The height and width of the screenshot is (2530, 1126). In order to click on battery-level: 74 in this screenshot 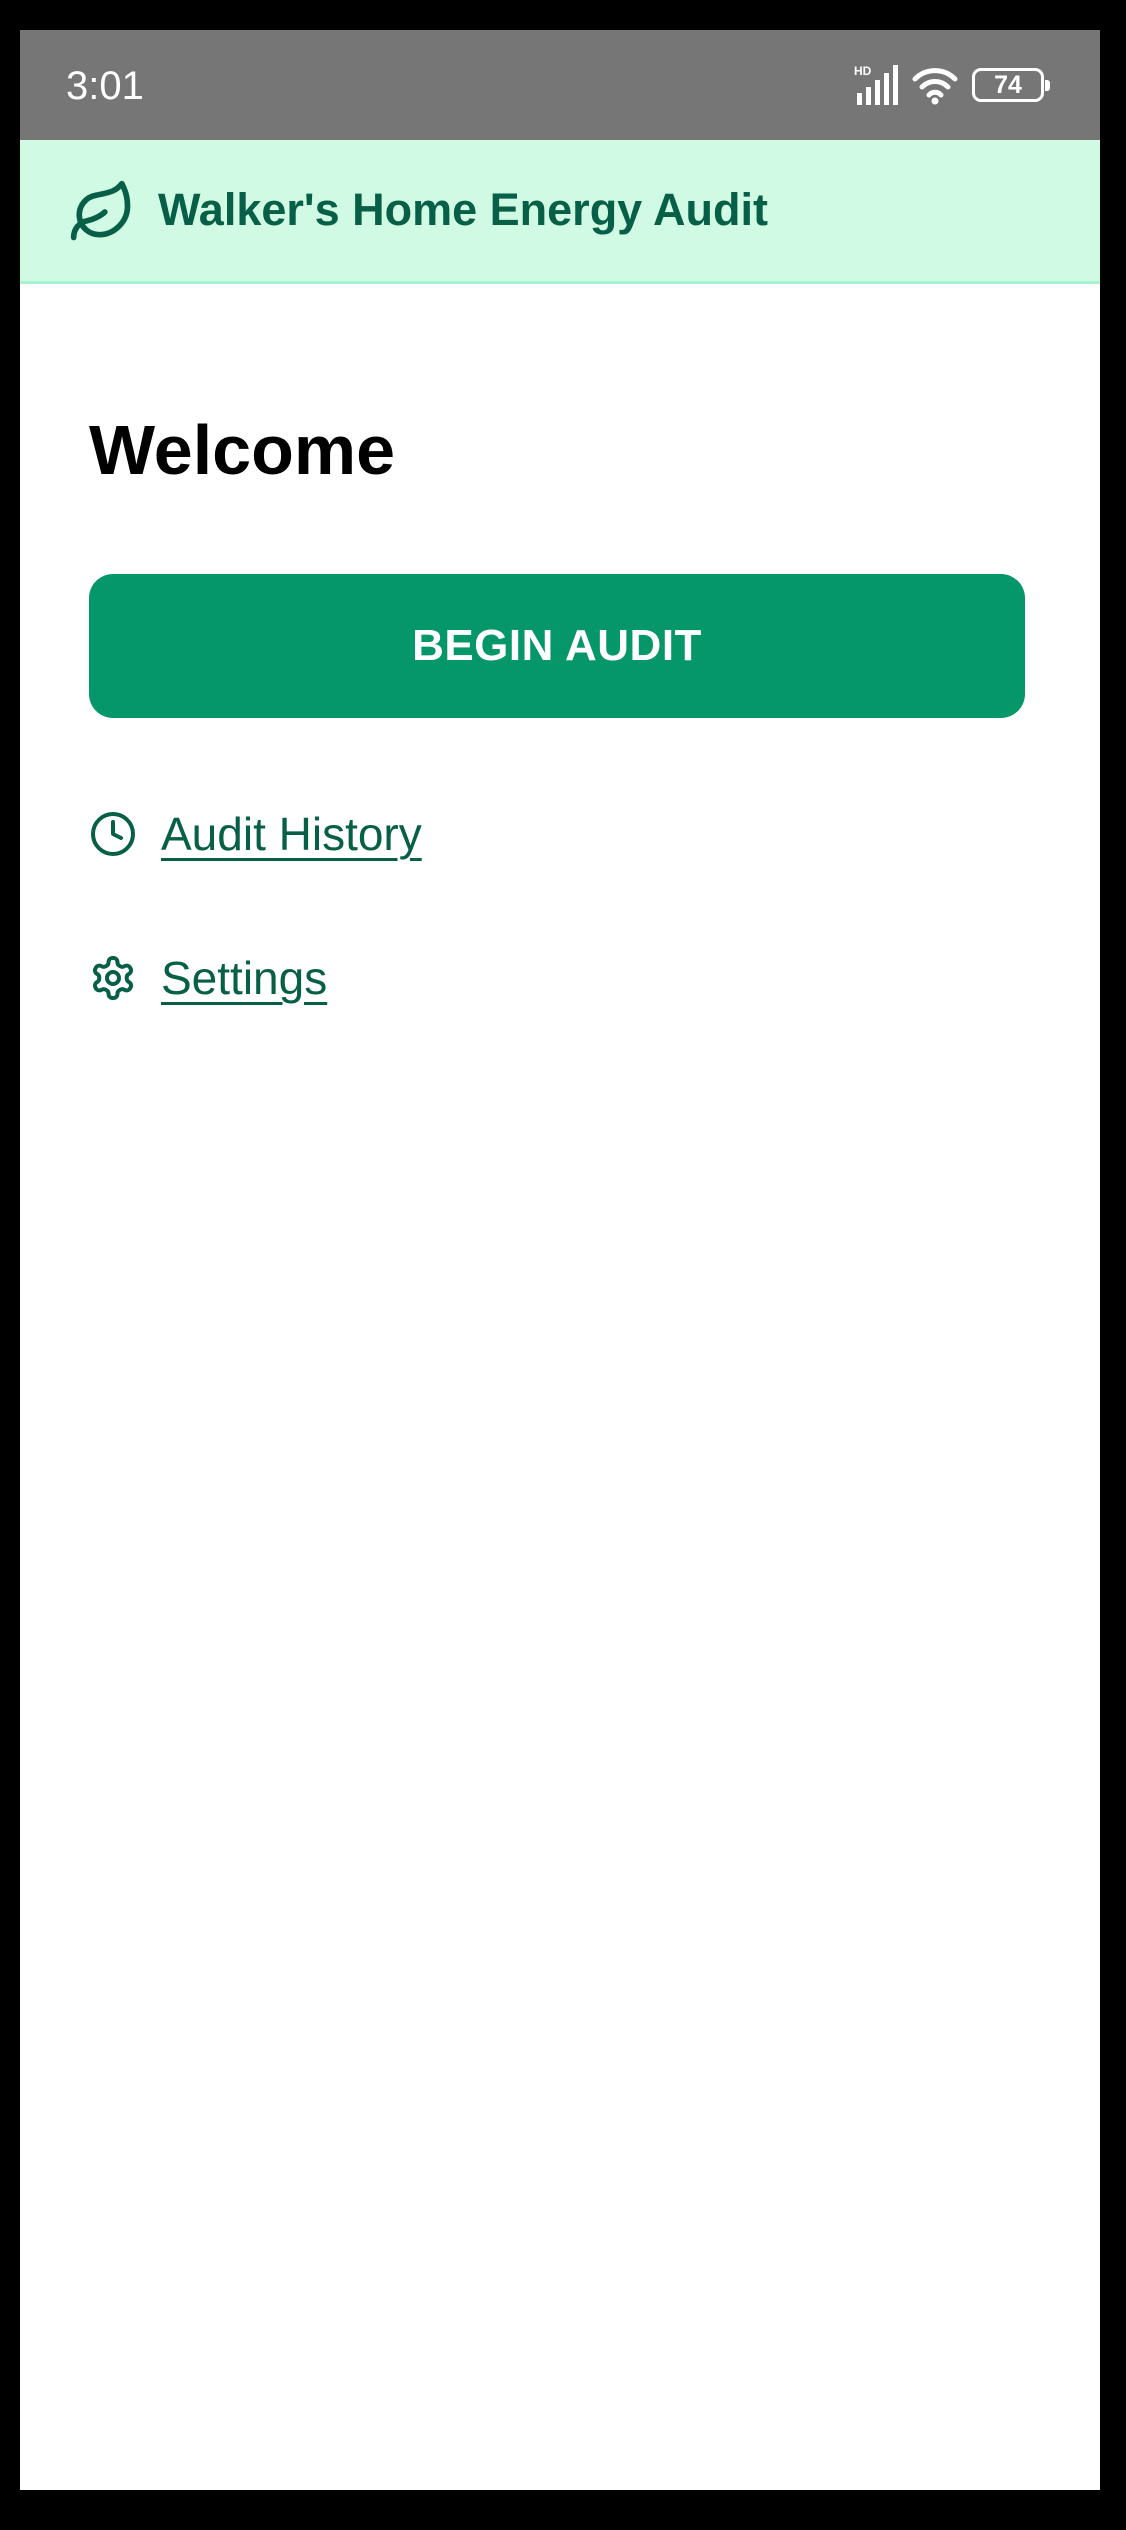, I will do `click(1008, 84)`.